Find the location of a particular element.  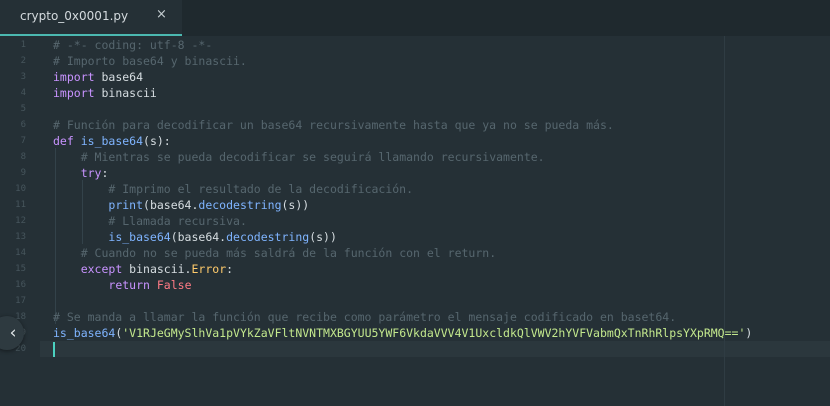

code-token: binascii is located at coordinates (125, 93).